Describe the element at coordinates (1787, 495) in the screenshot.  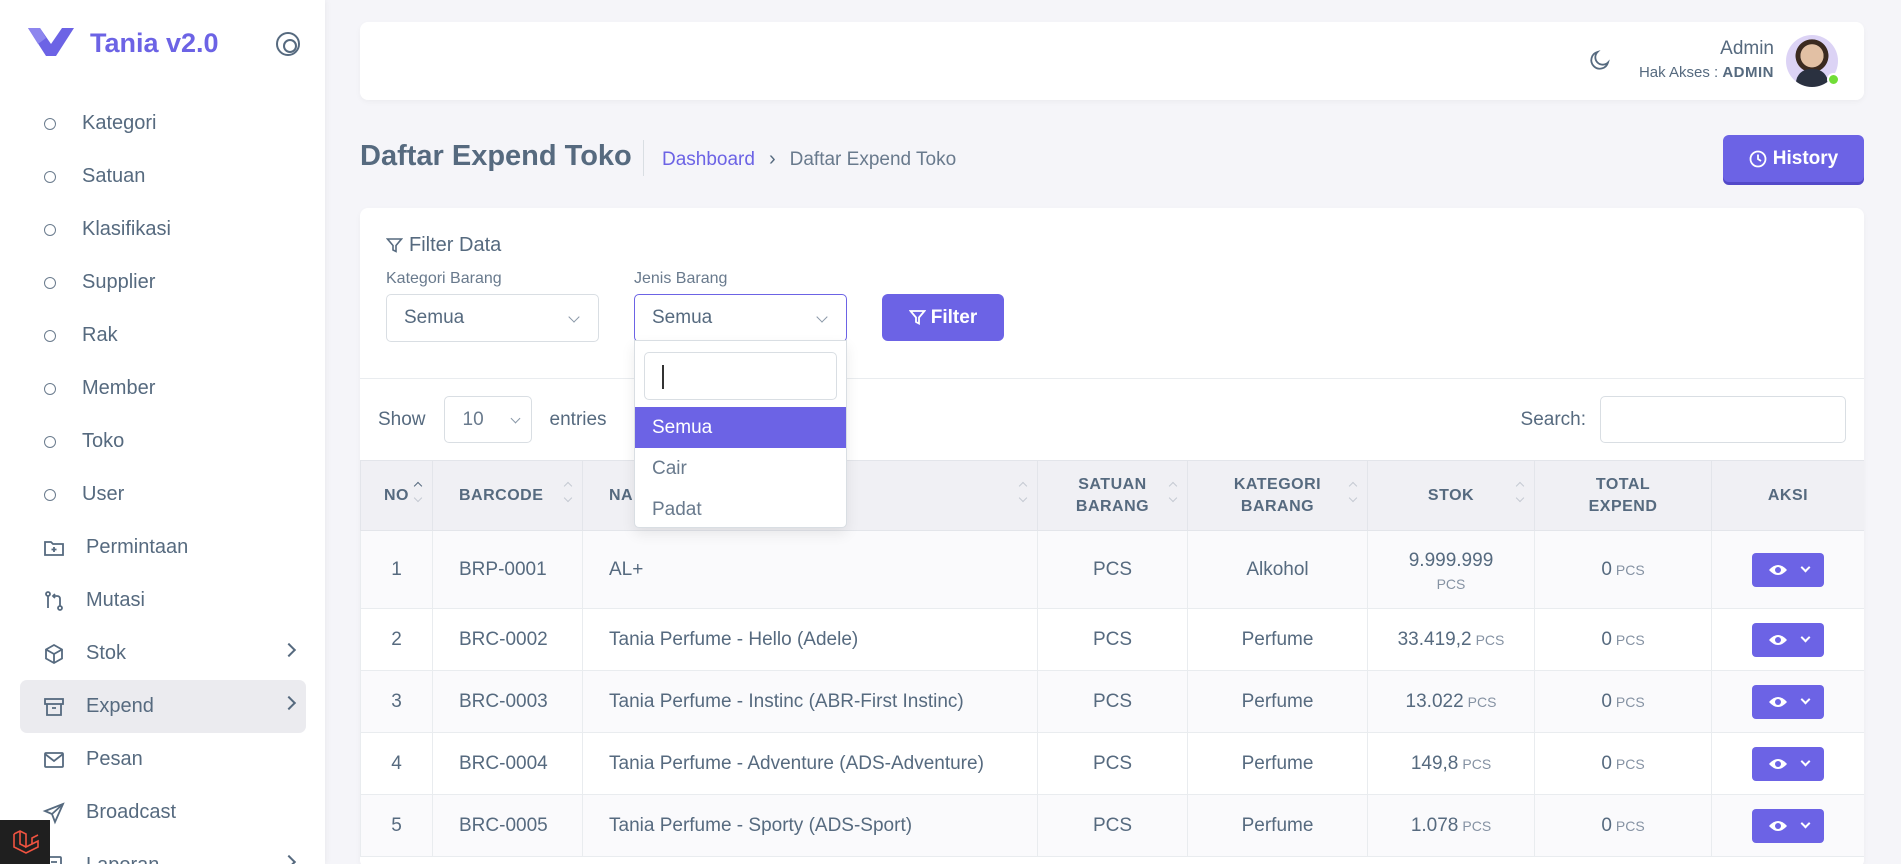
I see `column-header-aksi: AKSI` at that location.